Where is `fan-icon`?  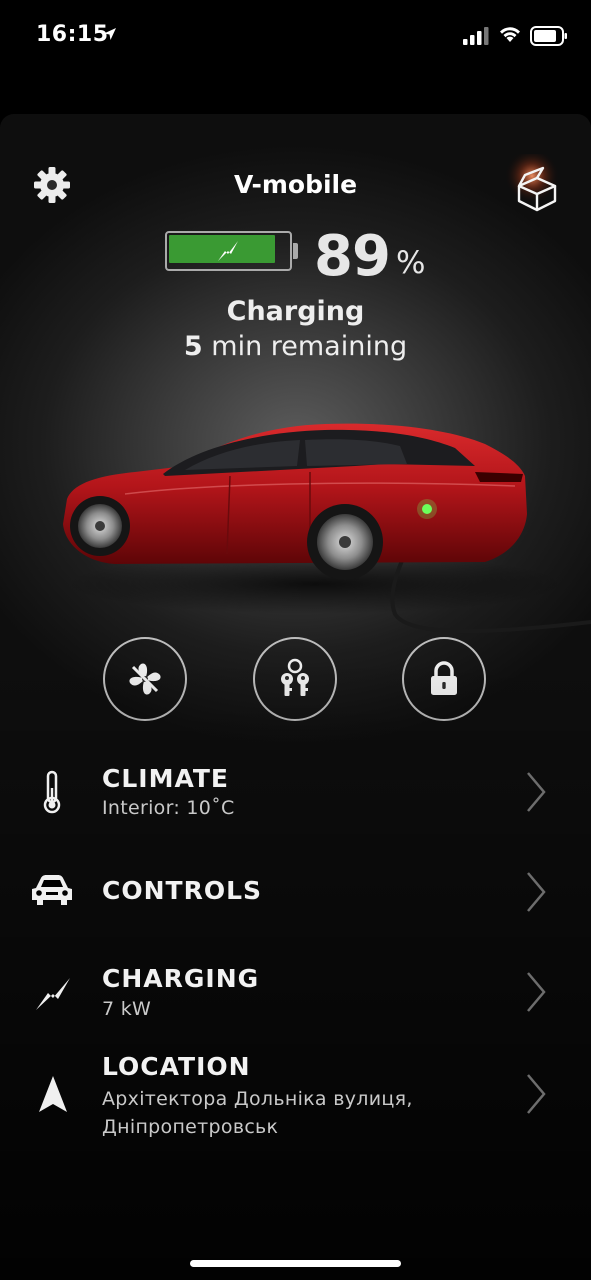 fan-icon is located at coordinates (145, 679).